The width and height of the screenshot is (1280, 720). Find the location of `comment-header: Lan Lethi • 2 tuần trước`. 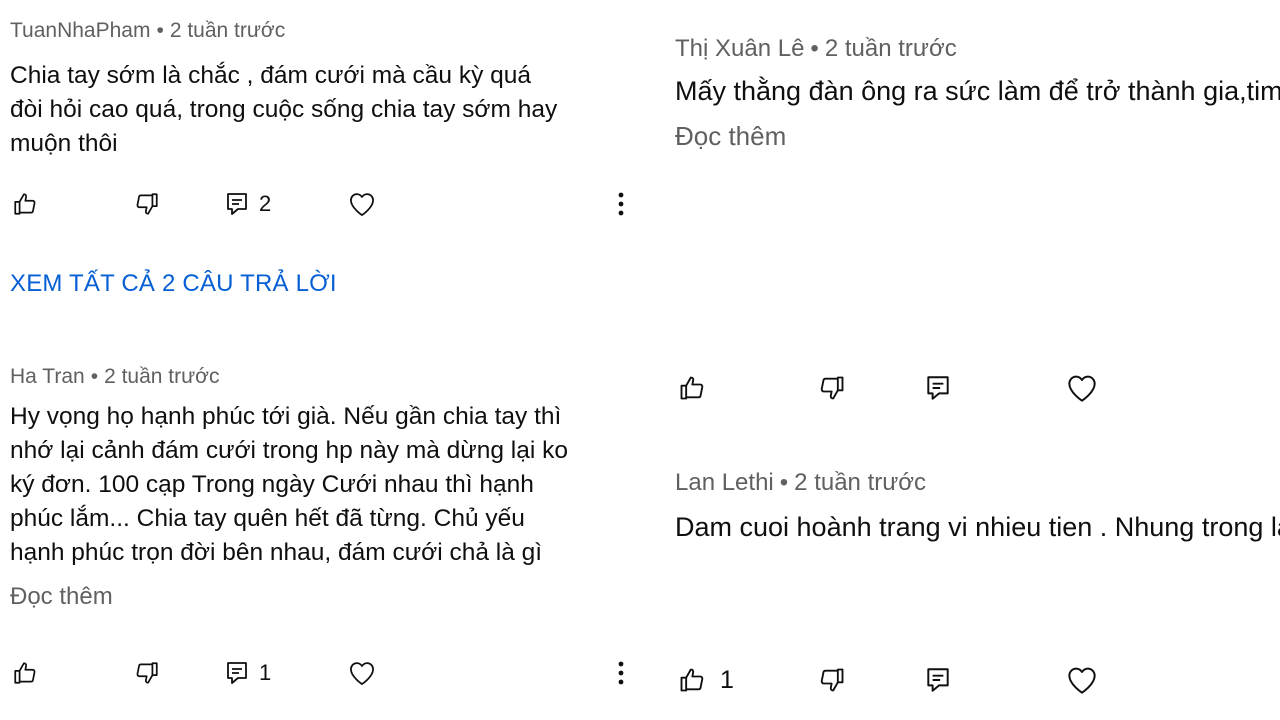

comment-header: Lan Lethi • 2 tuần trước is located at coordinates (977, 483).